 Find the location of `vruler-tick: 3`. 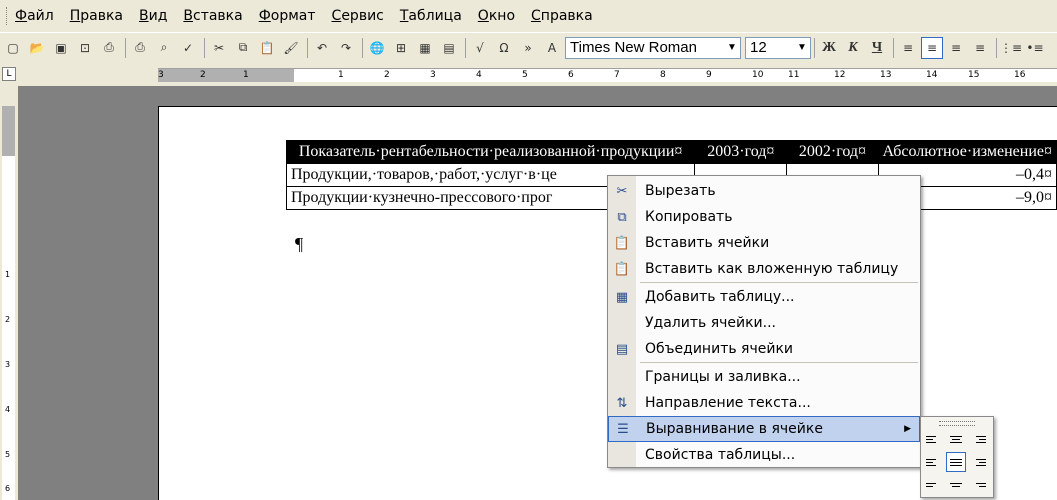

vruler-tick: 3 is located at coordinates (8, 364).